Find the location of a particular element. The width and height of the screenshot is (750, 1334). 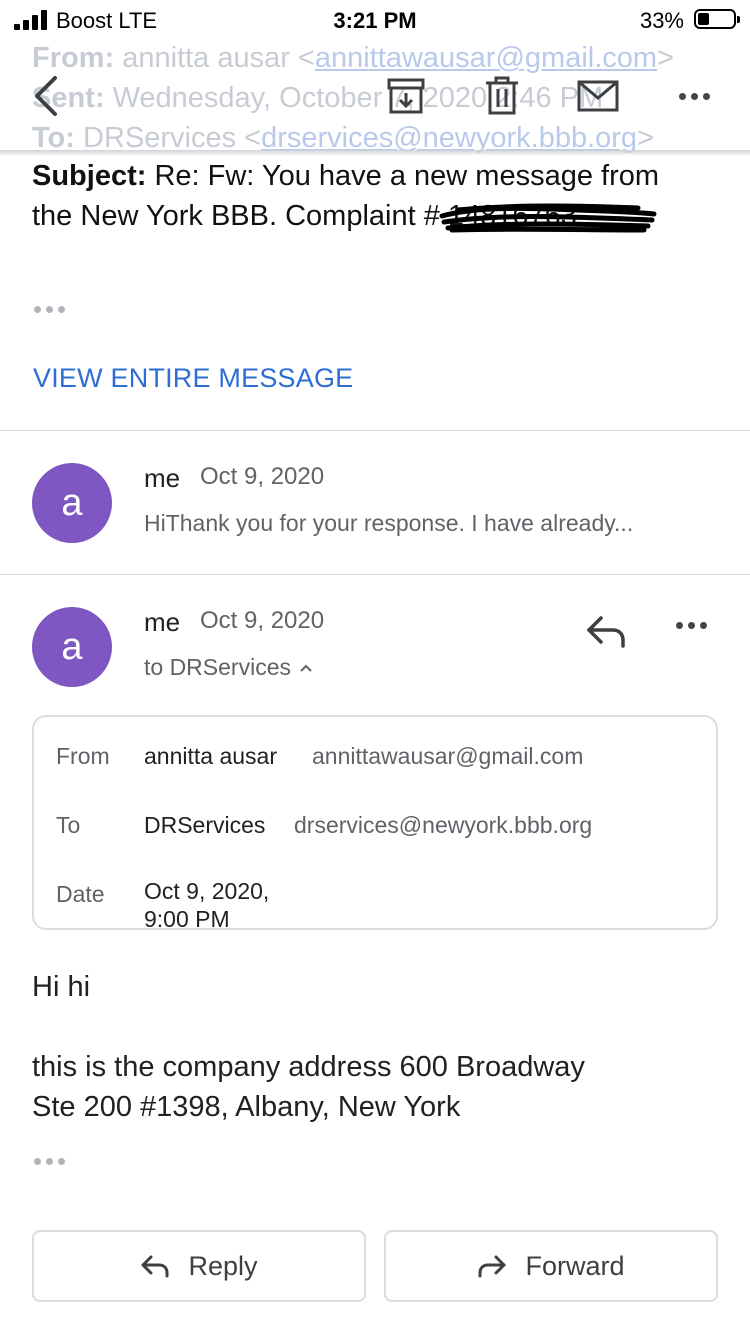

details-date-value: Oct 9, 2020, 9:00 PM is located at coordinates (207, 904).